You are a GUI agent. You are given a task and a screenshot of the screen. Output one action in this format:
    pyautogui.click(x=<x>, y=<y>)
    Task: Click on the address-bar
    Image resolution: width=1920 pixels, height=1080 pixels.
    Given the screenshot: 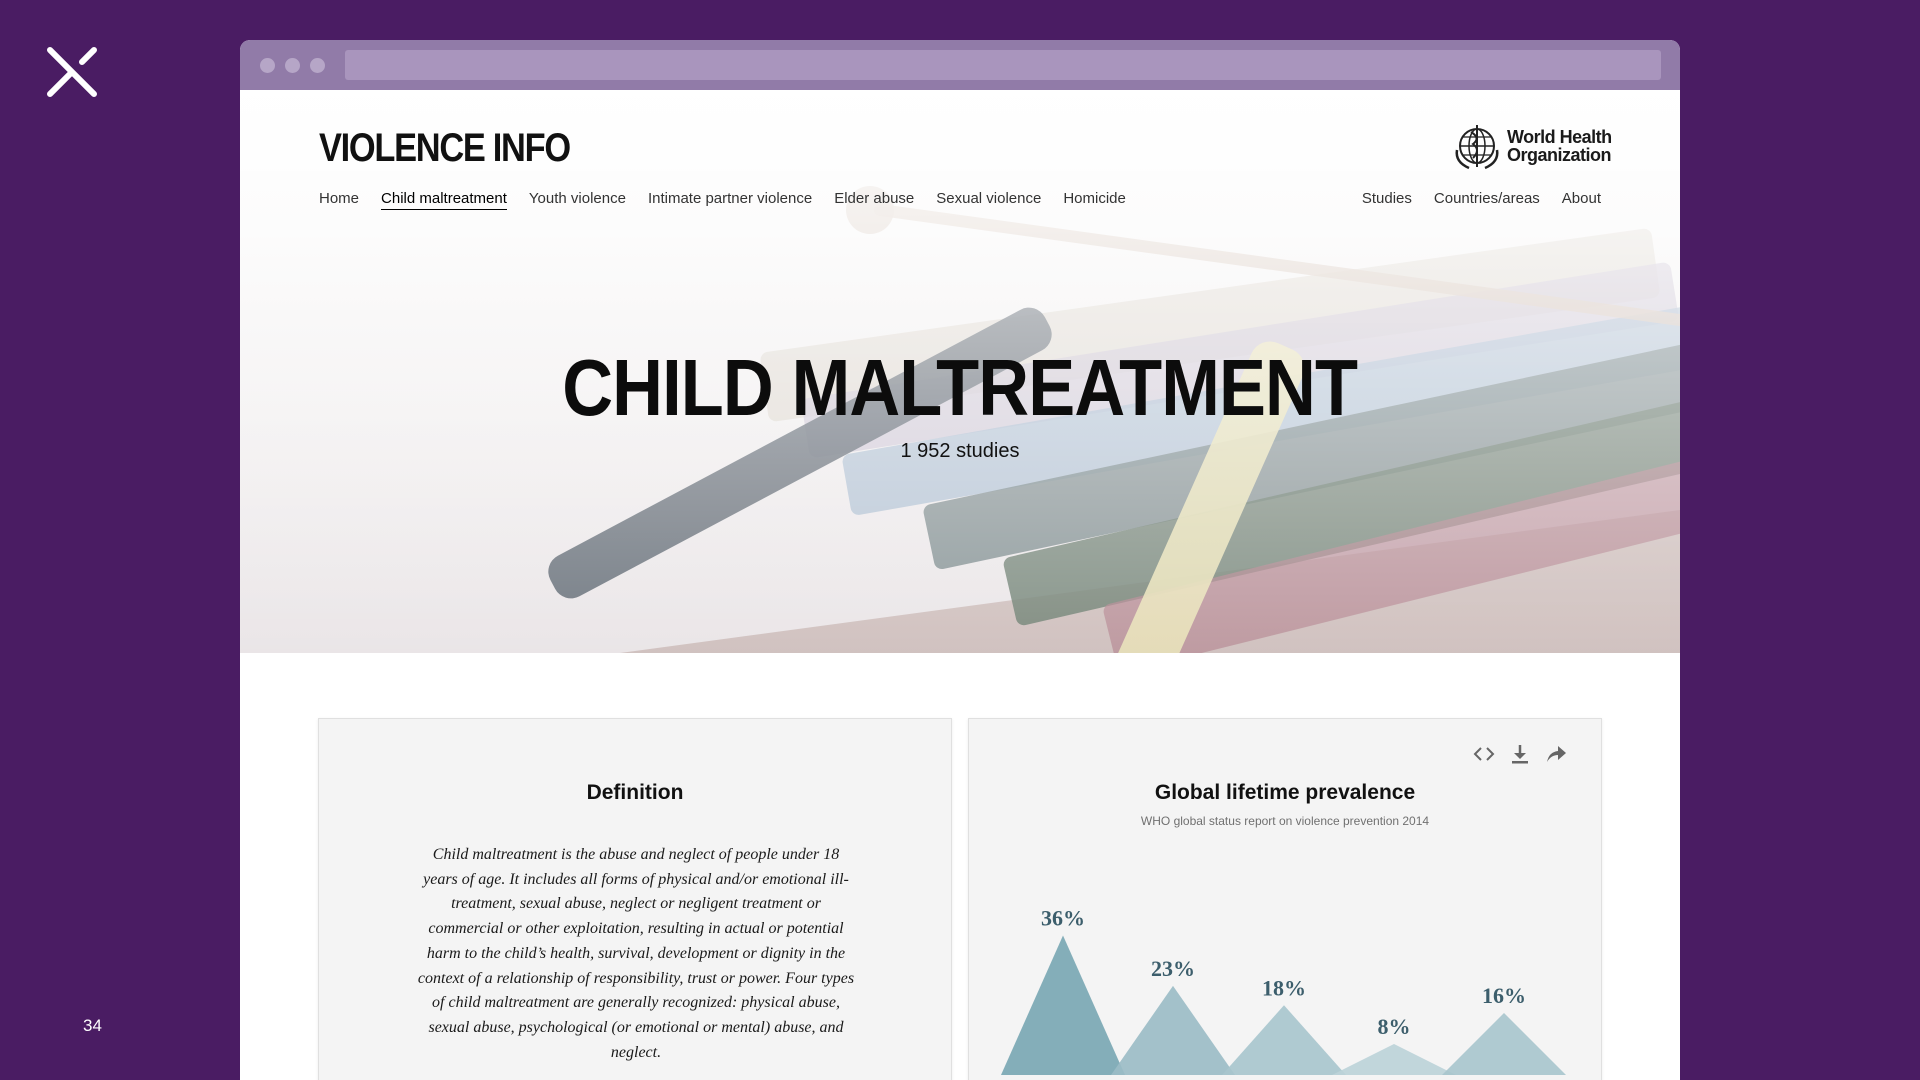 What is the action you would take?
    pyautogui.click(x=1003, y=65)
    